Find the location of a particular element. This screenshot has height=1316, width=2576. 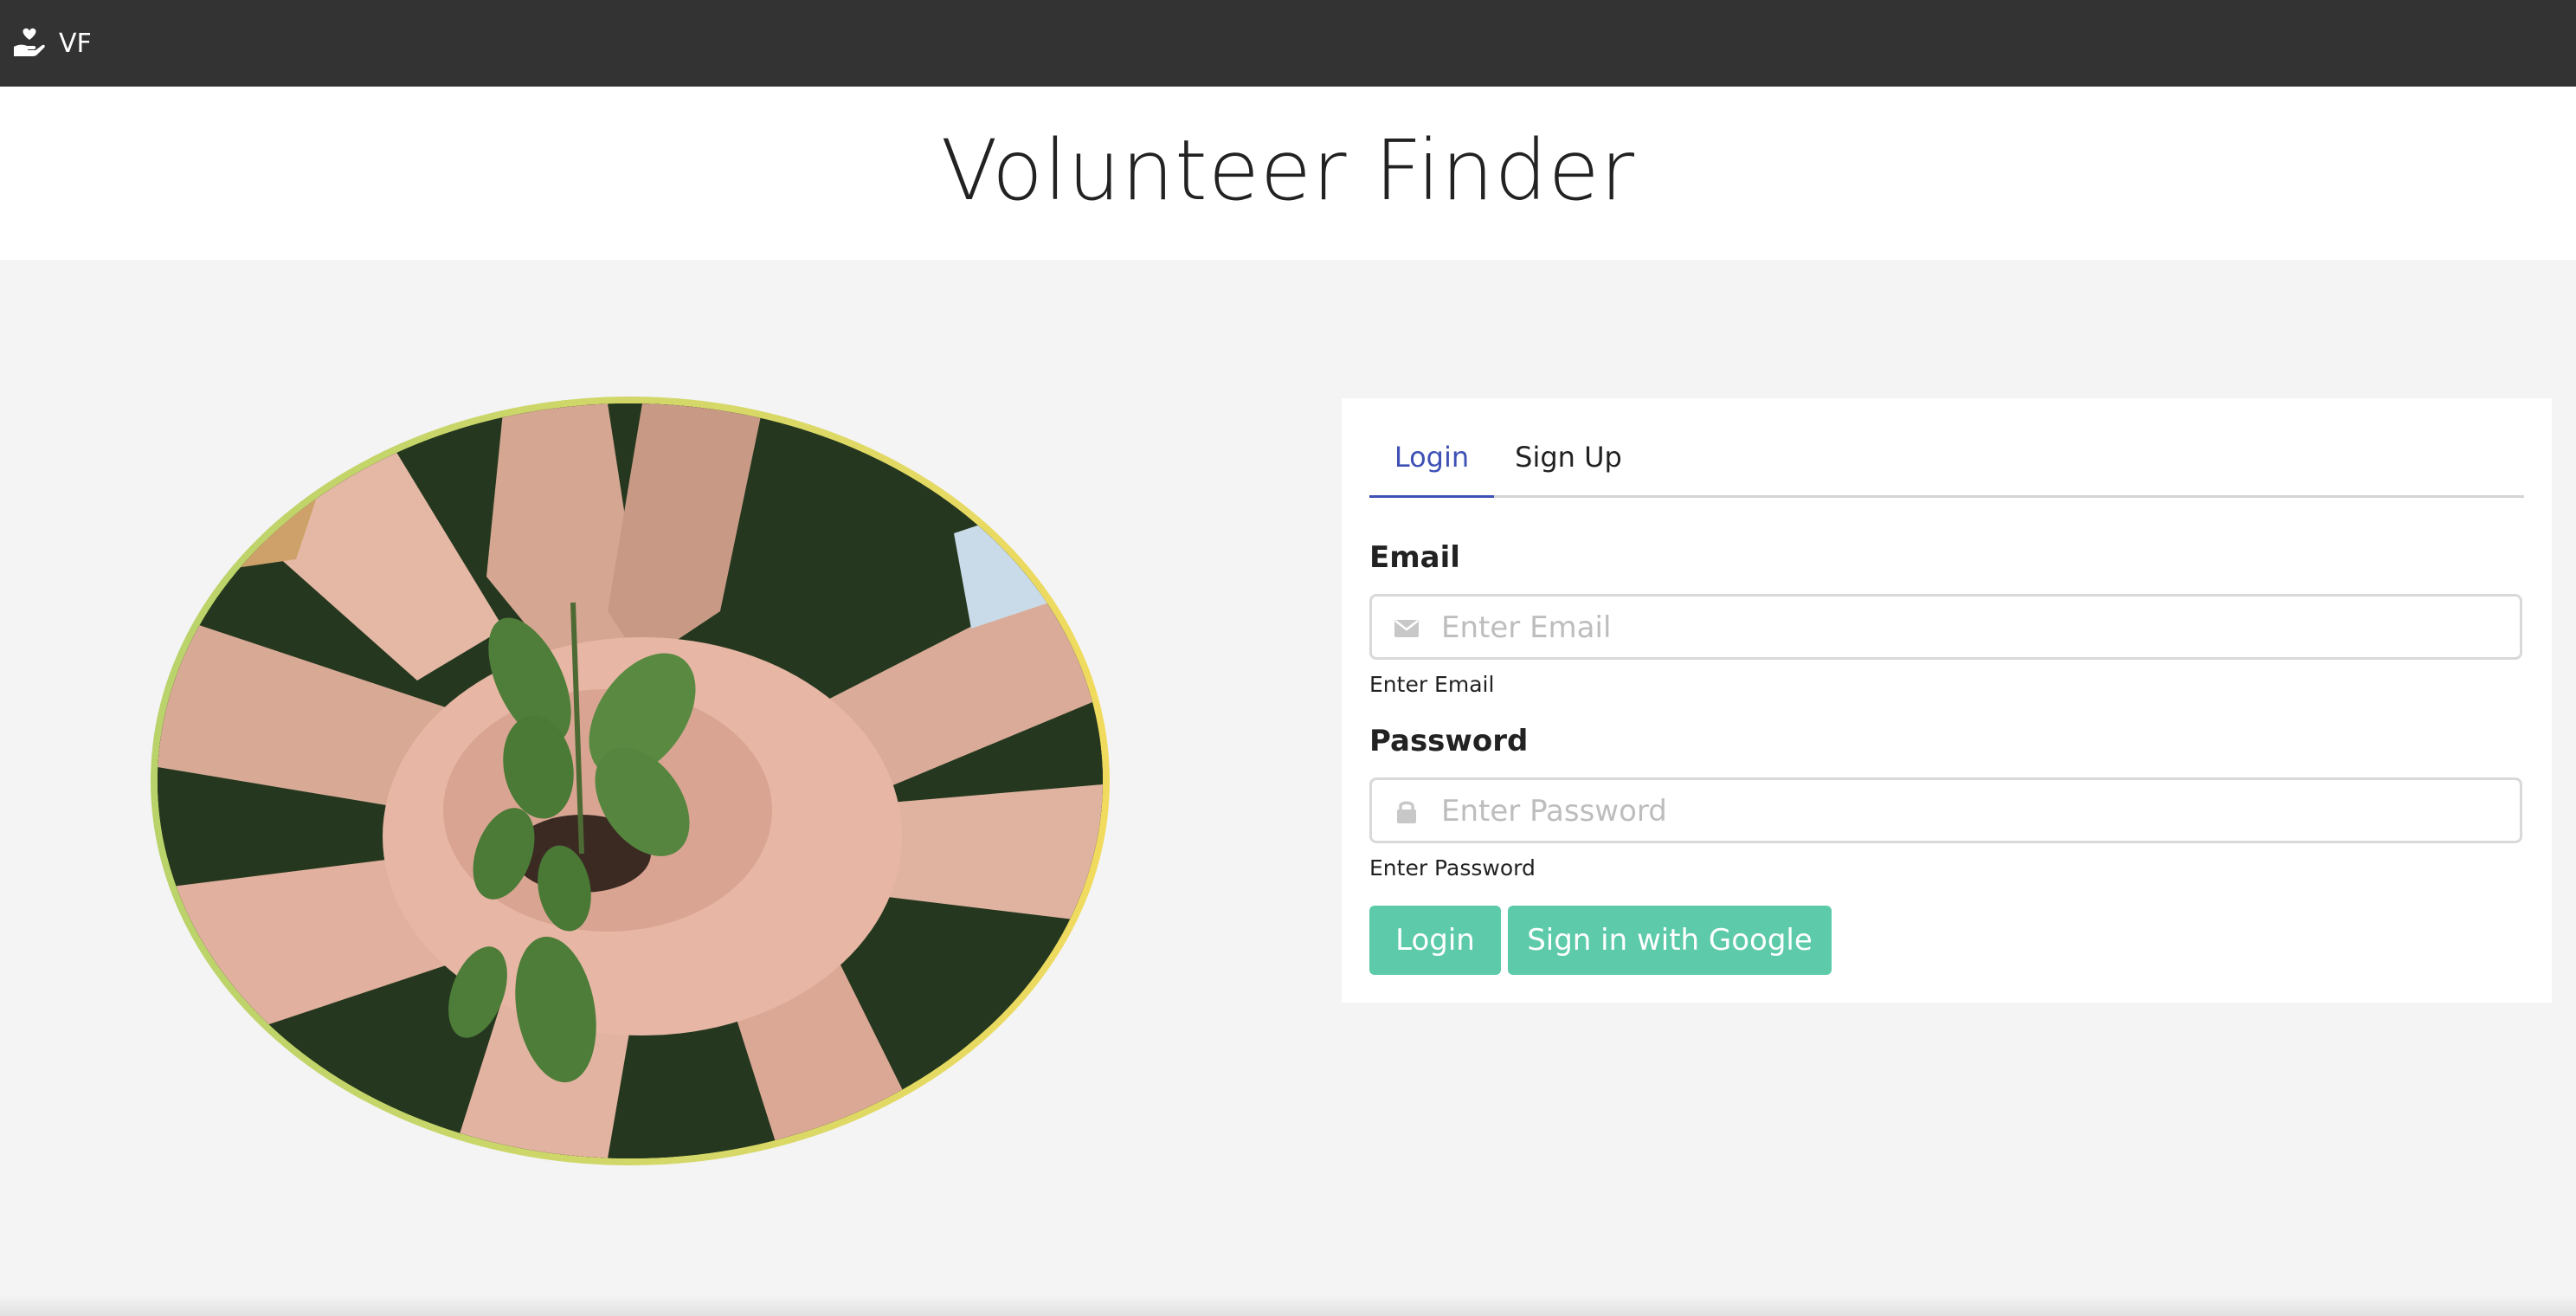

hero-banner: Volunteer Finder is located at coordinates (1288, 173).